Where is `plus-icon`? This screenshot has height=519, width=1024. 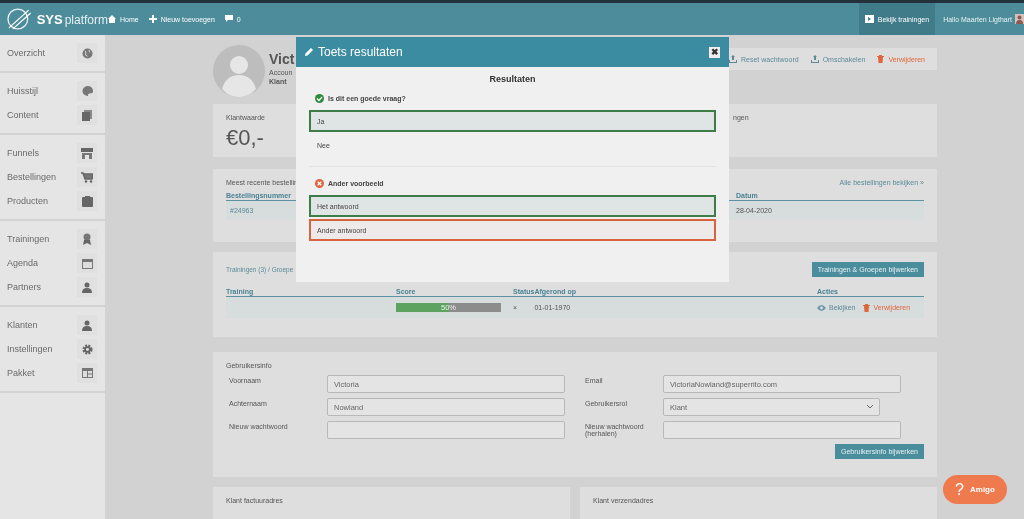
plus-icon is located at coordinates (152, 19).